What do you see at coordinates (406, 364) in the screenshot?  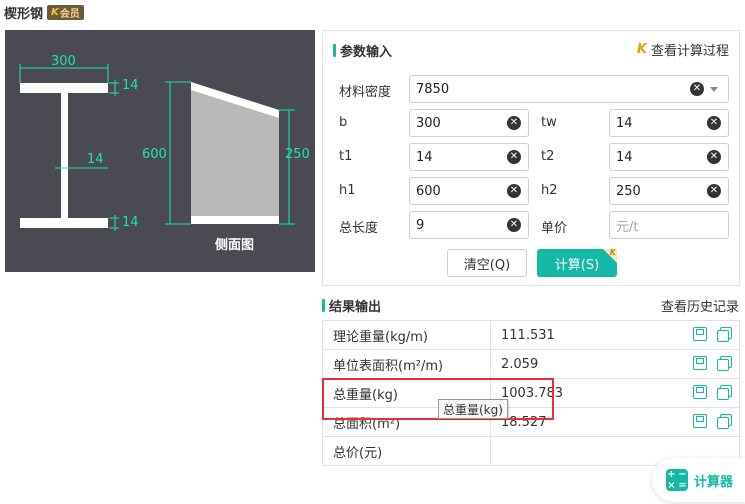 I see `result-name: 单位表面积(m²/m)` at bounding box center [406, 364].